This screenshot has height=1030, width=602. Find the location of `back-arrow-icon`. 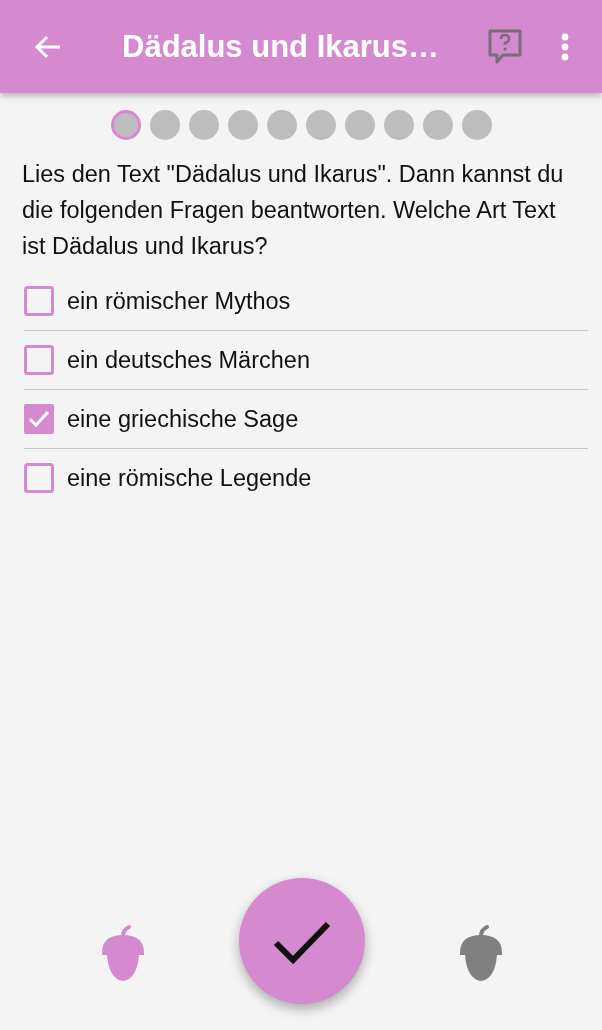

back-arrow-icon is located at coordinates (48, 46).